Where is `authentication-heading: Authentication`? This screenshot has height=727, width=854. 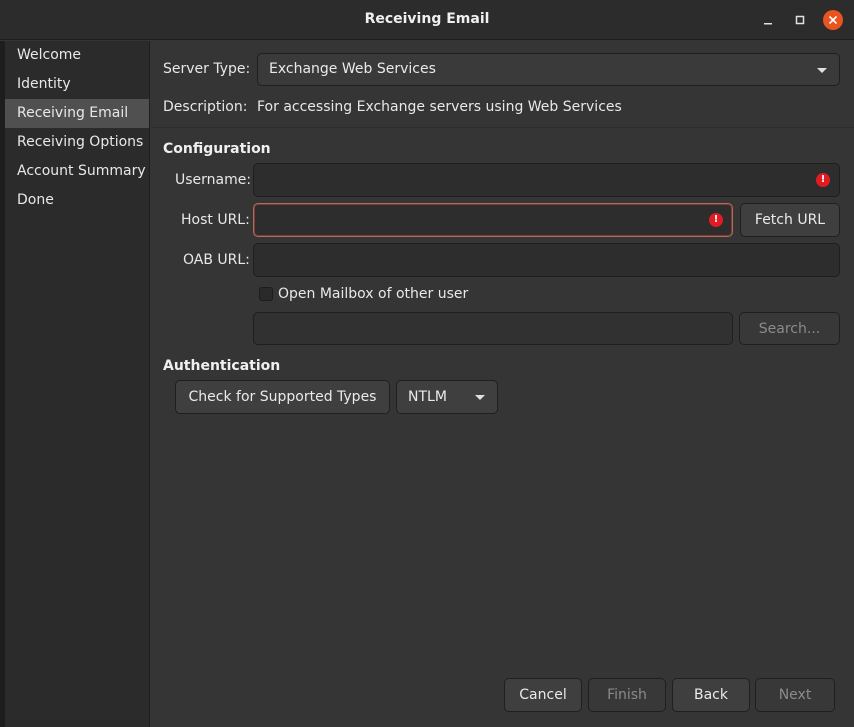
authentication-heading: Authentication is located at coordinates (222, 366).